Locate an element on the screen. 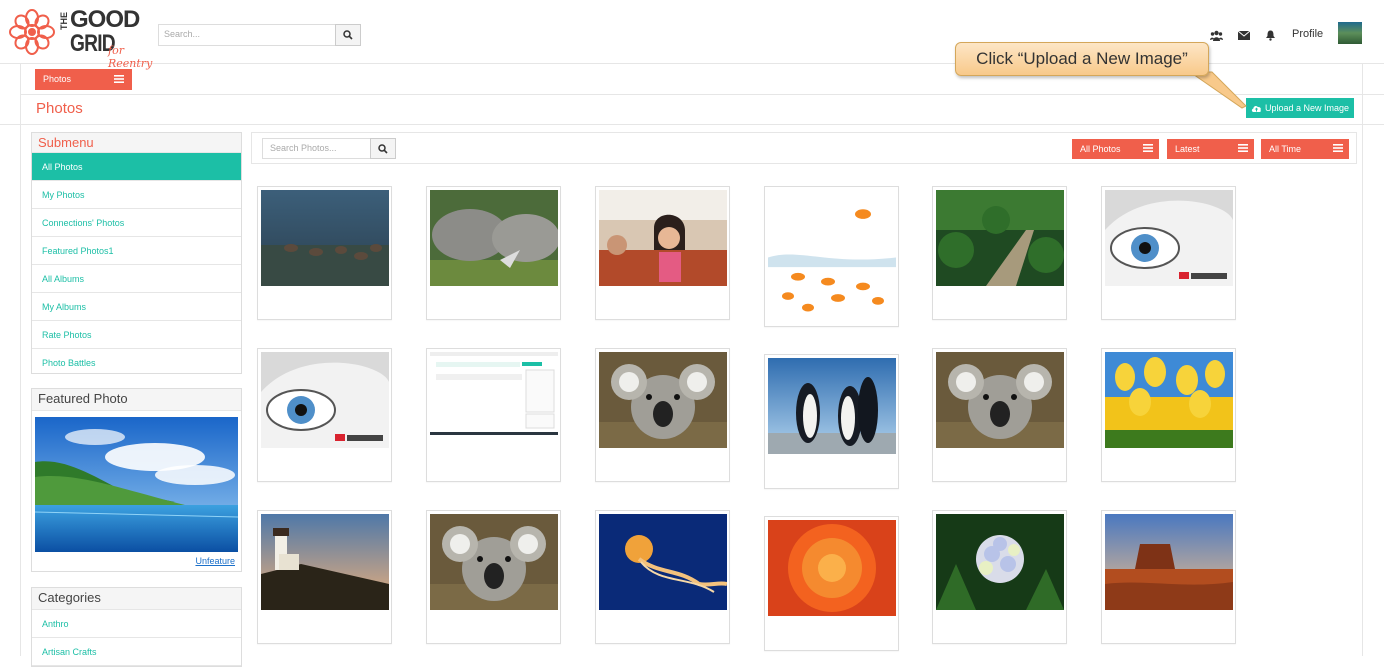 The width and height of the screenshot is (1384, 667). photo-thumbnail-rhinos is located at coordinates (494, 238).